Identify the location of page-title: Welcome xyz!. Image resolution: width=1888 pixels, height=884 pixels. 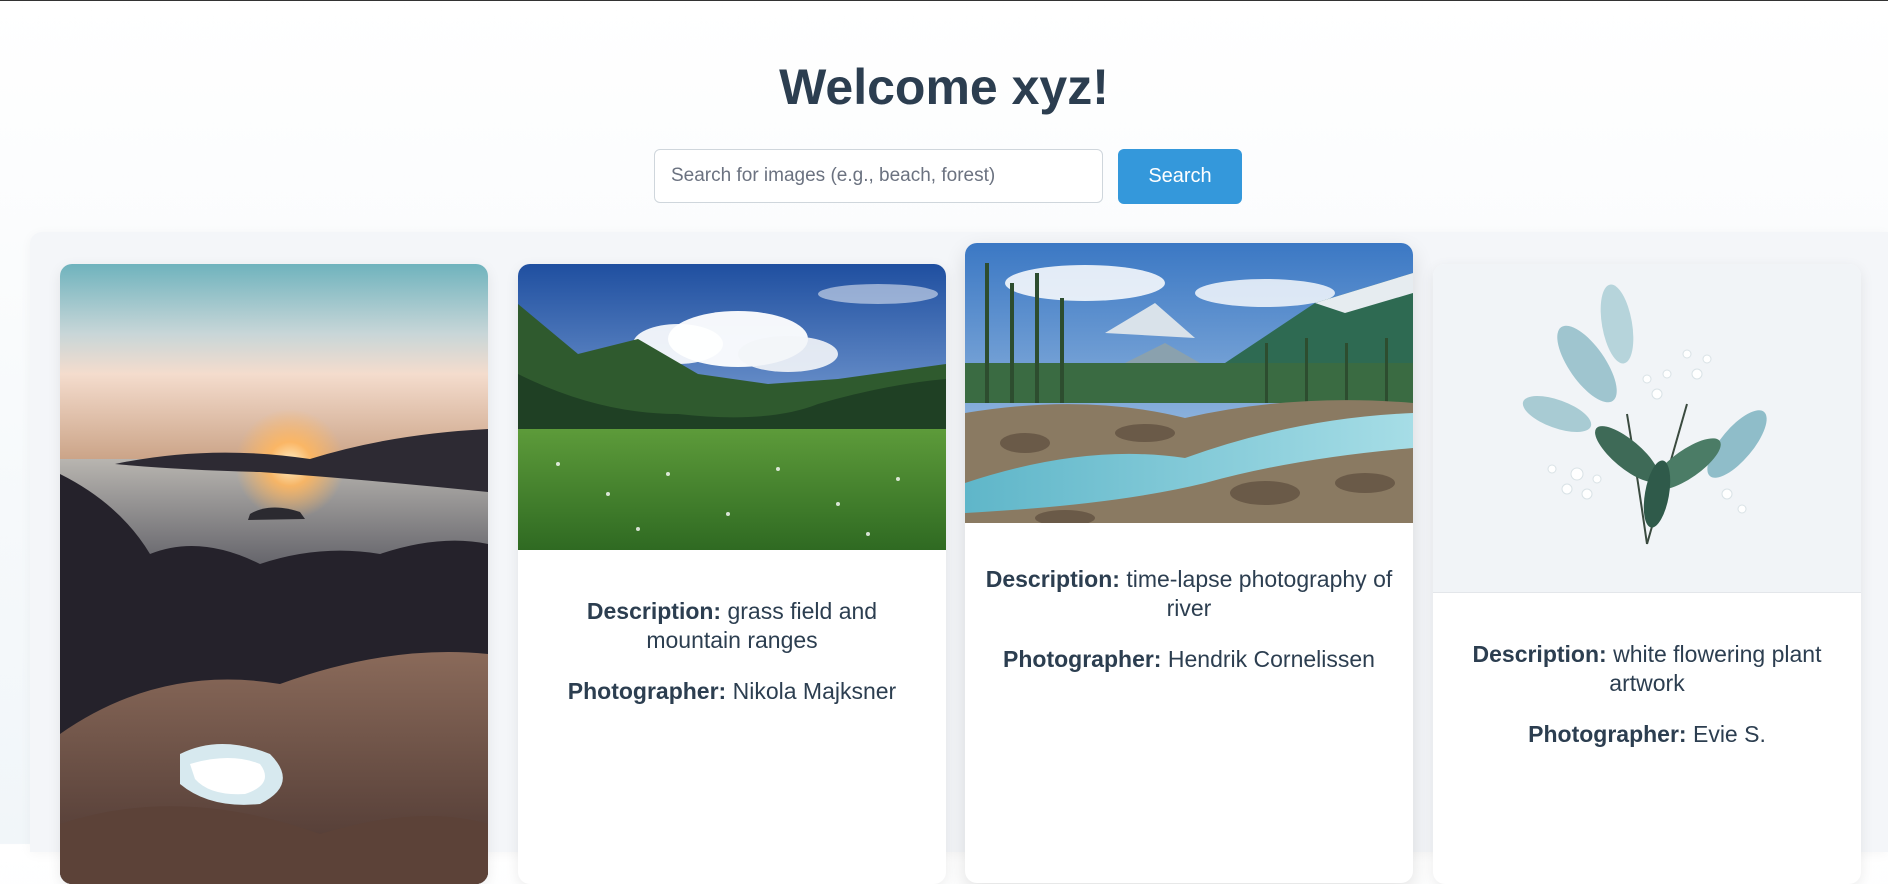
(944, 87).